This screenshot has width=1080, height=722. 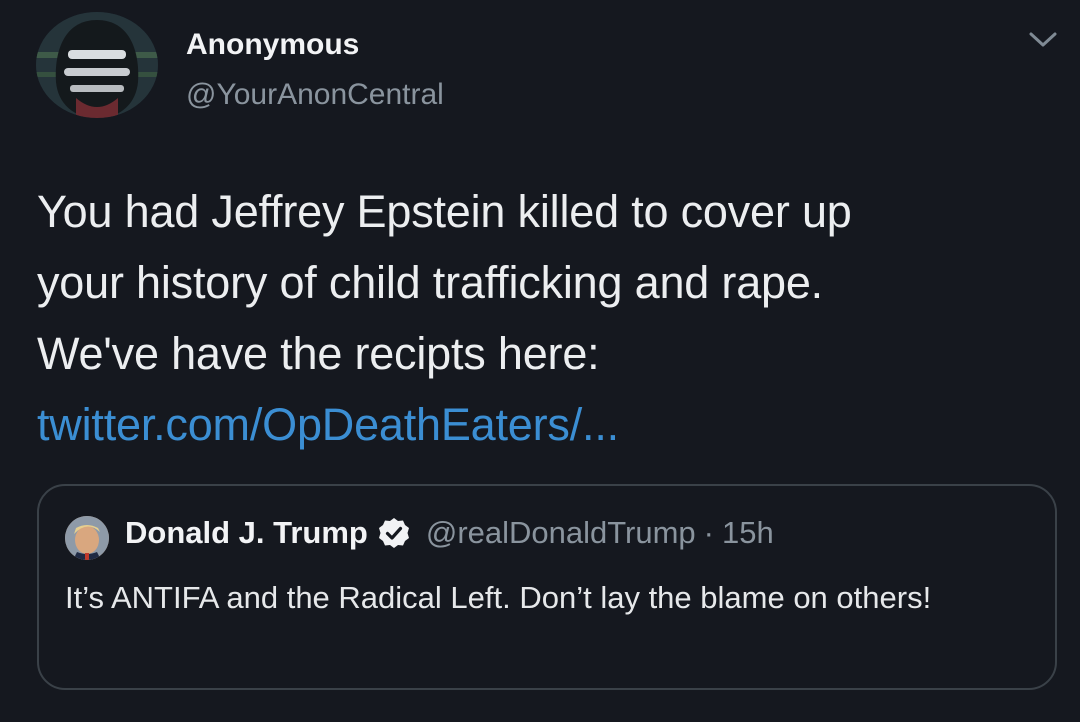 I want to click on quoted-author-avatar, so click(x=87, y=538).